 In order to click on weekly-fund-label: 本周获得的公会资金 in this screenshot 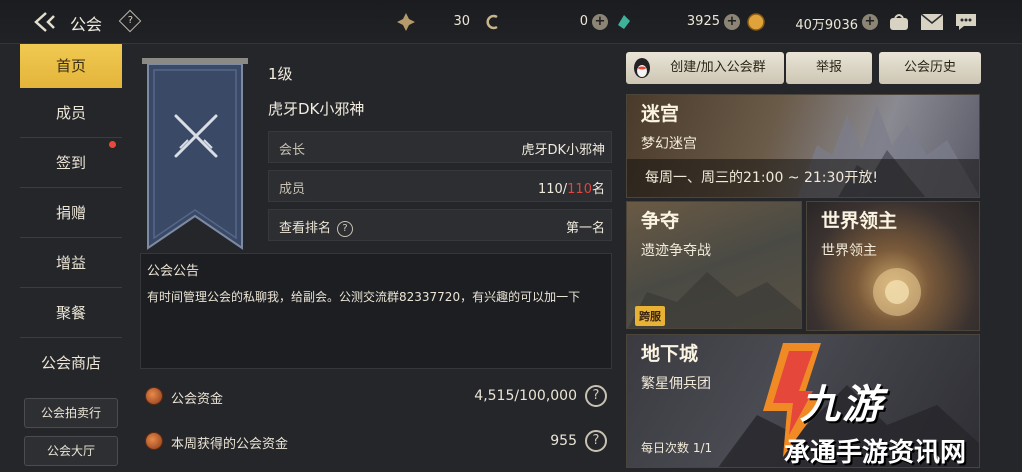, I will do `click(230, 444)`.